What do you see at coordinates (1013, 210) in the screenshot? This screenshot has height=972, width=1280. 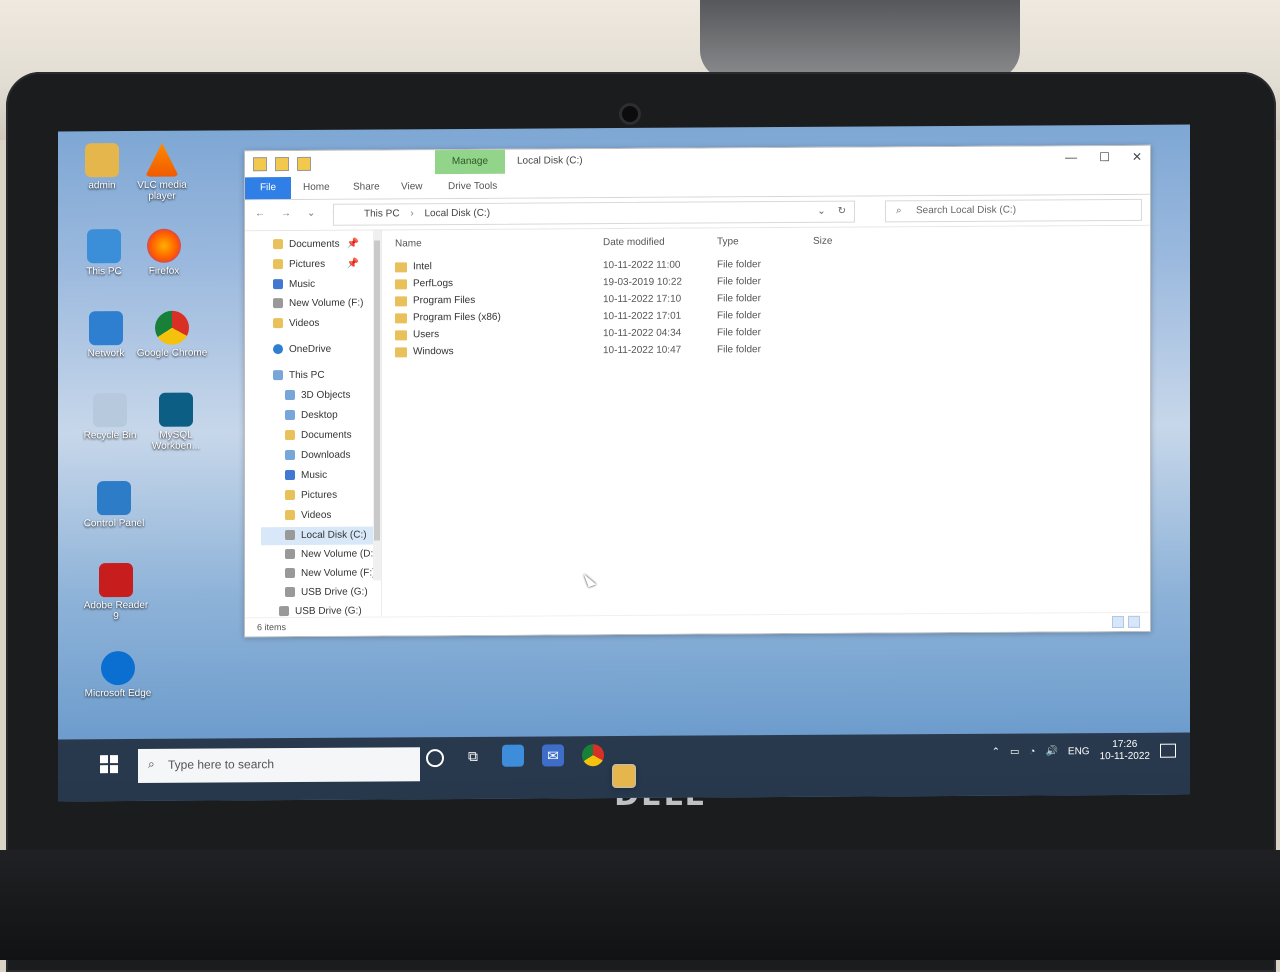 I see `search-input: ⌕ Search Local Disk (C:)` at bounding box center [1013, 210].